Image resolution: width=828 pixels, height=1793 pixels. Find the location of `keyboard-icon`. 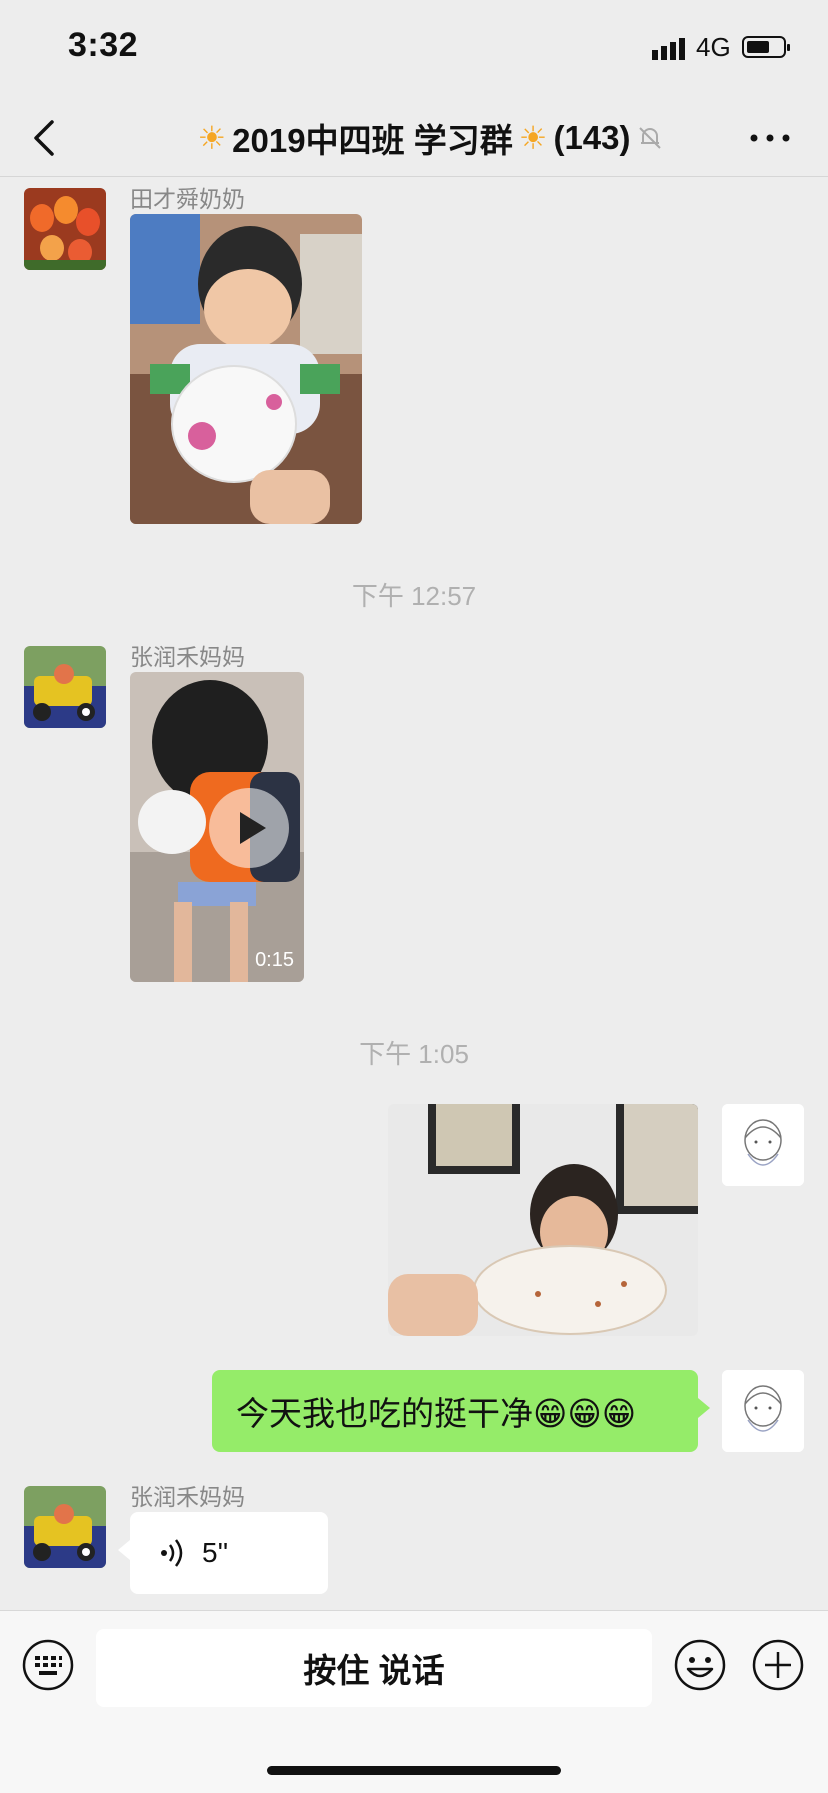

keyboard-icon is located at coordinates (48, 1665).